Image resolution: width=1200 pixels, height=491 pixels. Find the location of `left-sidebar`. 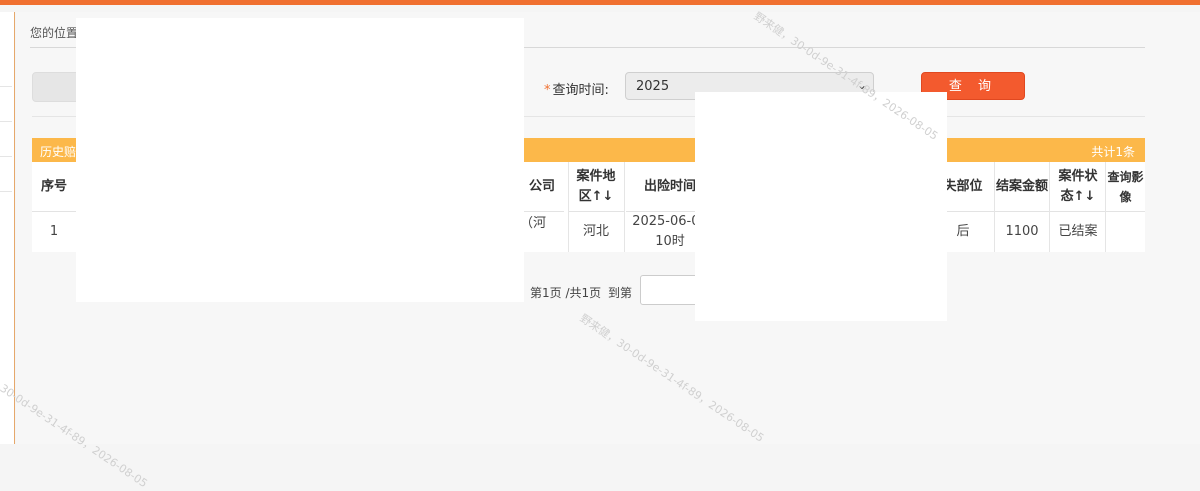

left-sidebar is located at coordinates (7, 228).